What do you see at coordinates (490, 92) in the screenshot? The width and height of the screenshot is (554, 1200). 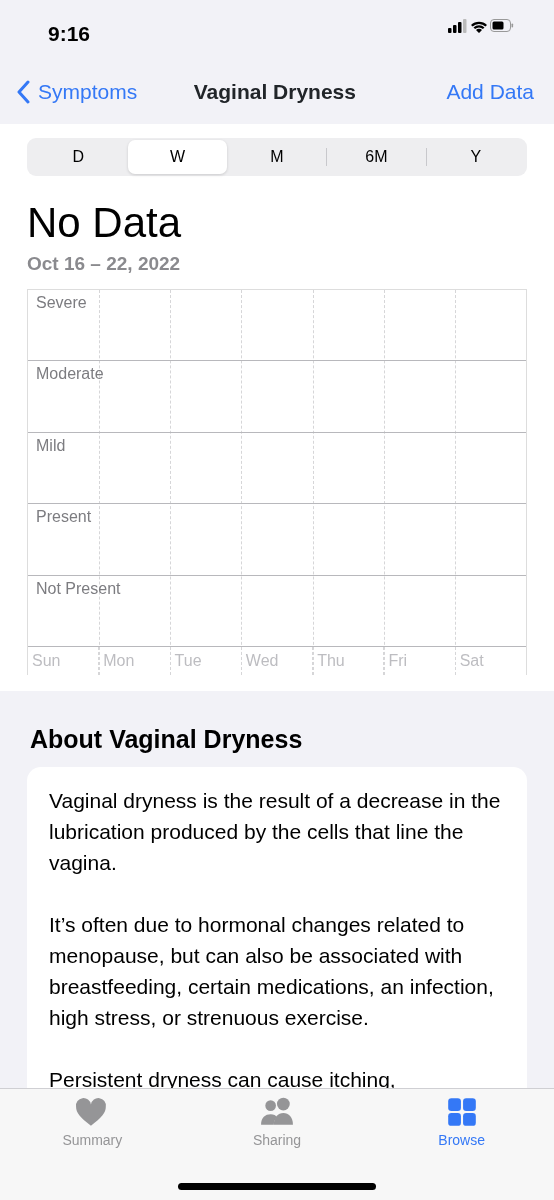 I see `add-data-button: Add Data` at bounding box center [490, 92].